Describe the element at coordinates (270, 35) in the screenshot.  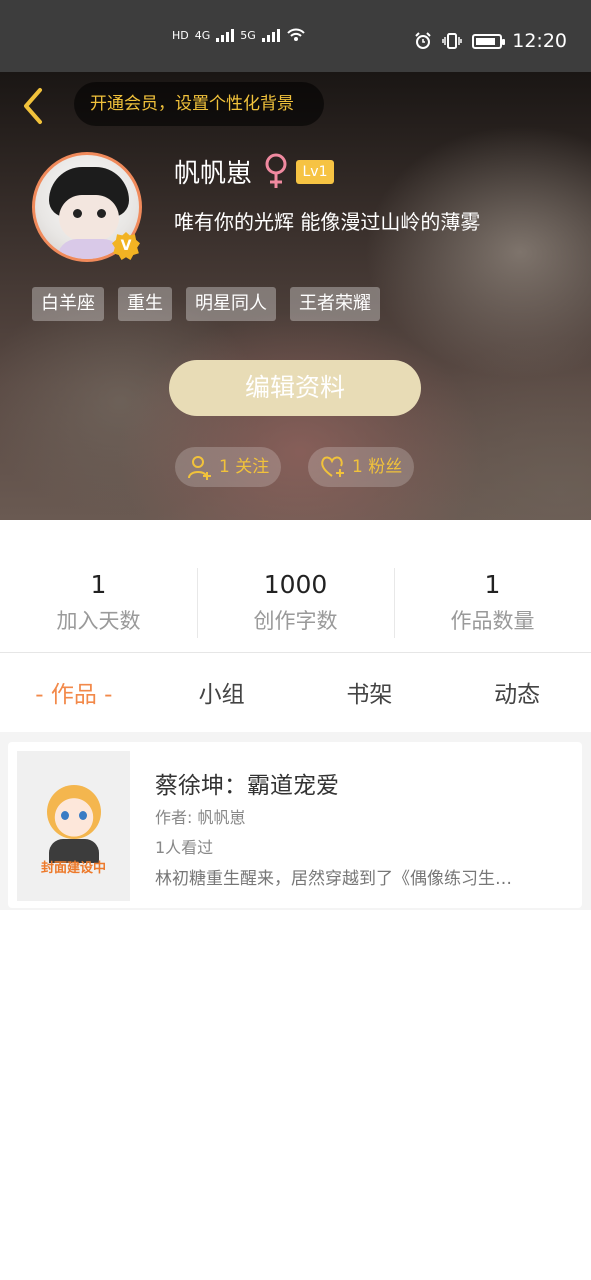
I see `signal-bars-2-icon` at that location.